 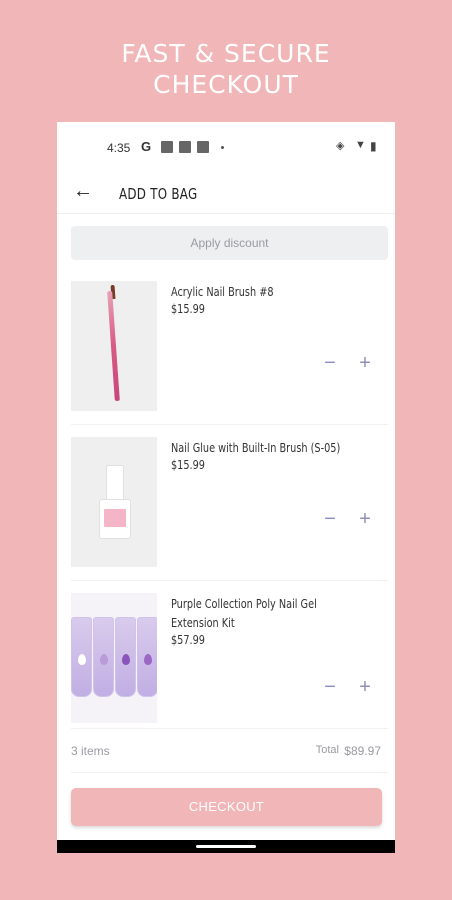 I want to click on glue-cap-shape, so click(x=115, y=483).